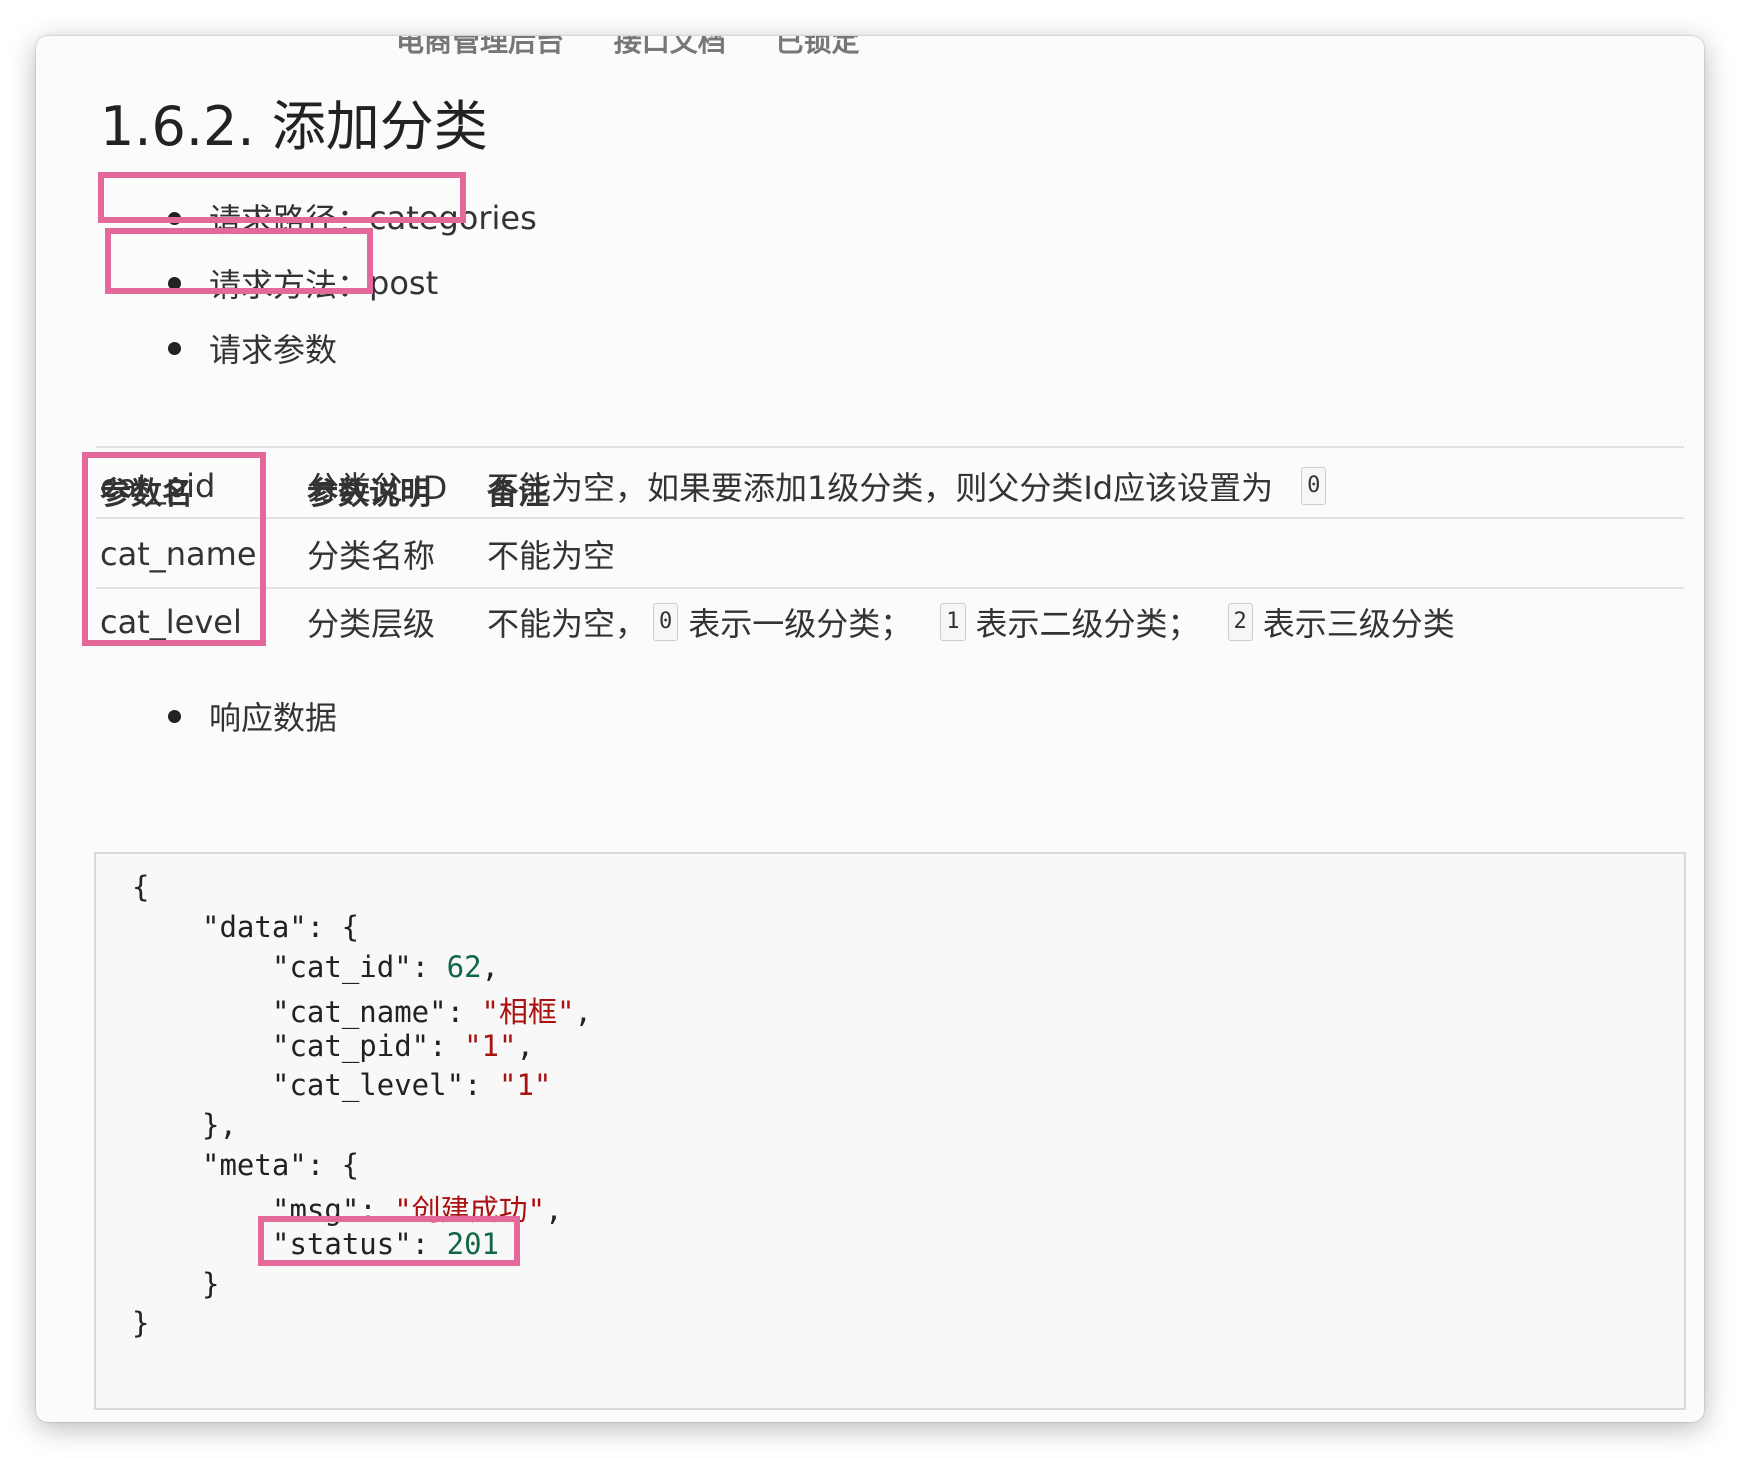 The width and height of the screenshot is (1740, 1458). Describe the element at coordinates (219, 1125) in the screenshot. I see `code-line: },` at that location.